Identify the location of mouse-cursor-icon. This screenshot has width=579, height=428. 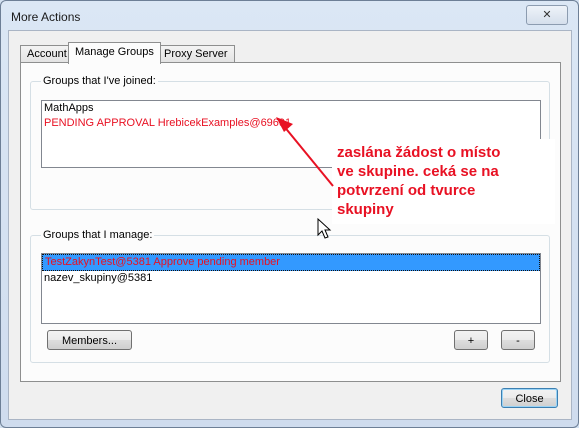
(324, 228).